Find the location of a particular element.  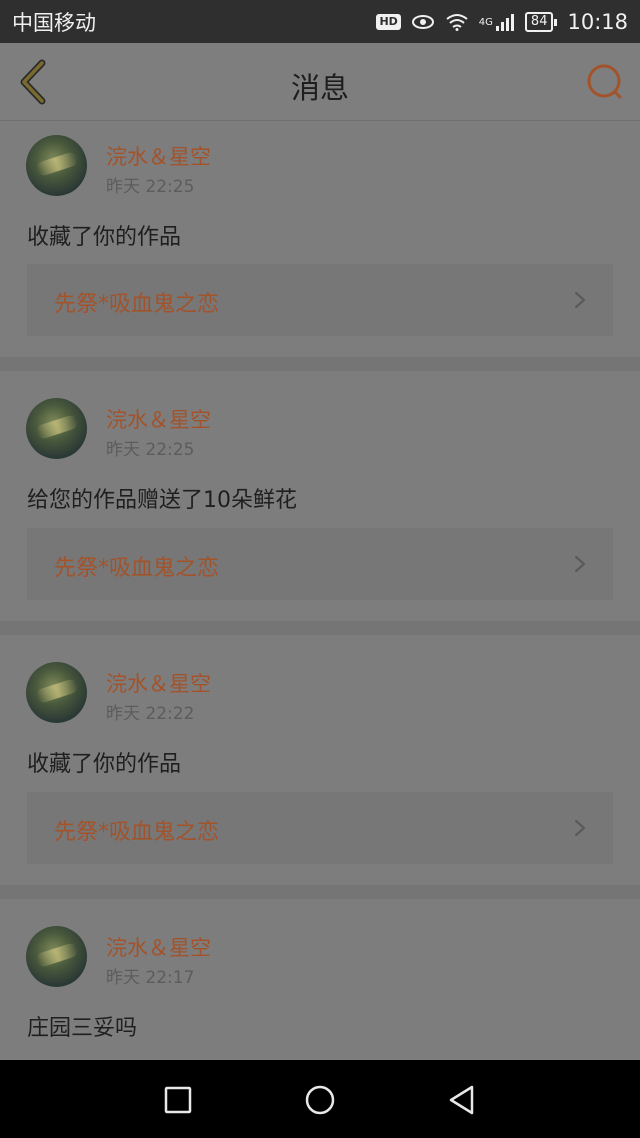

page-title: 消息 is located at coordinates (319, 88).